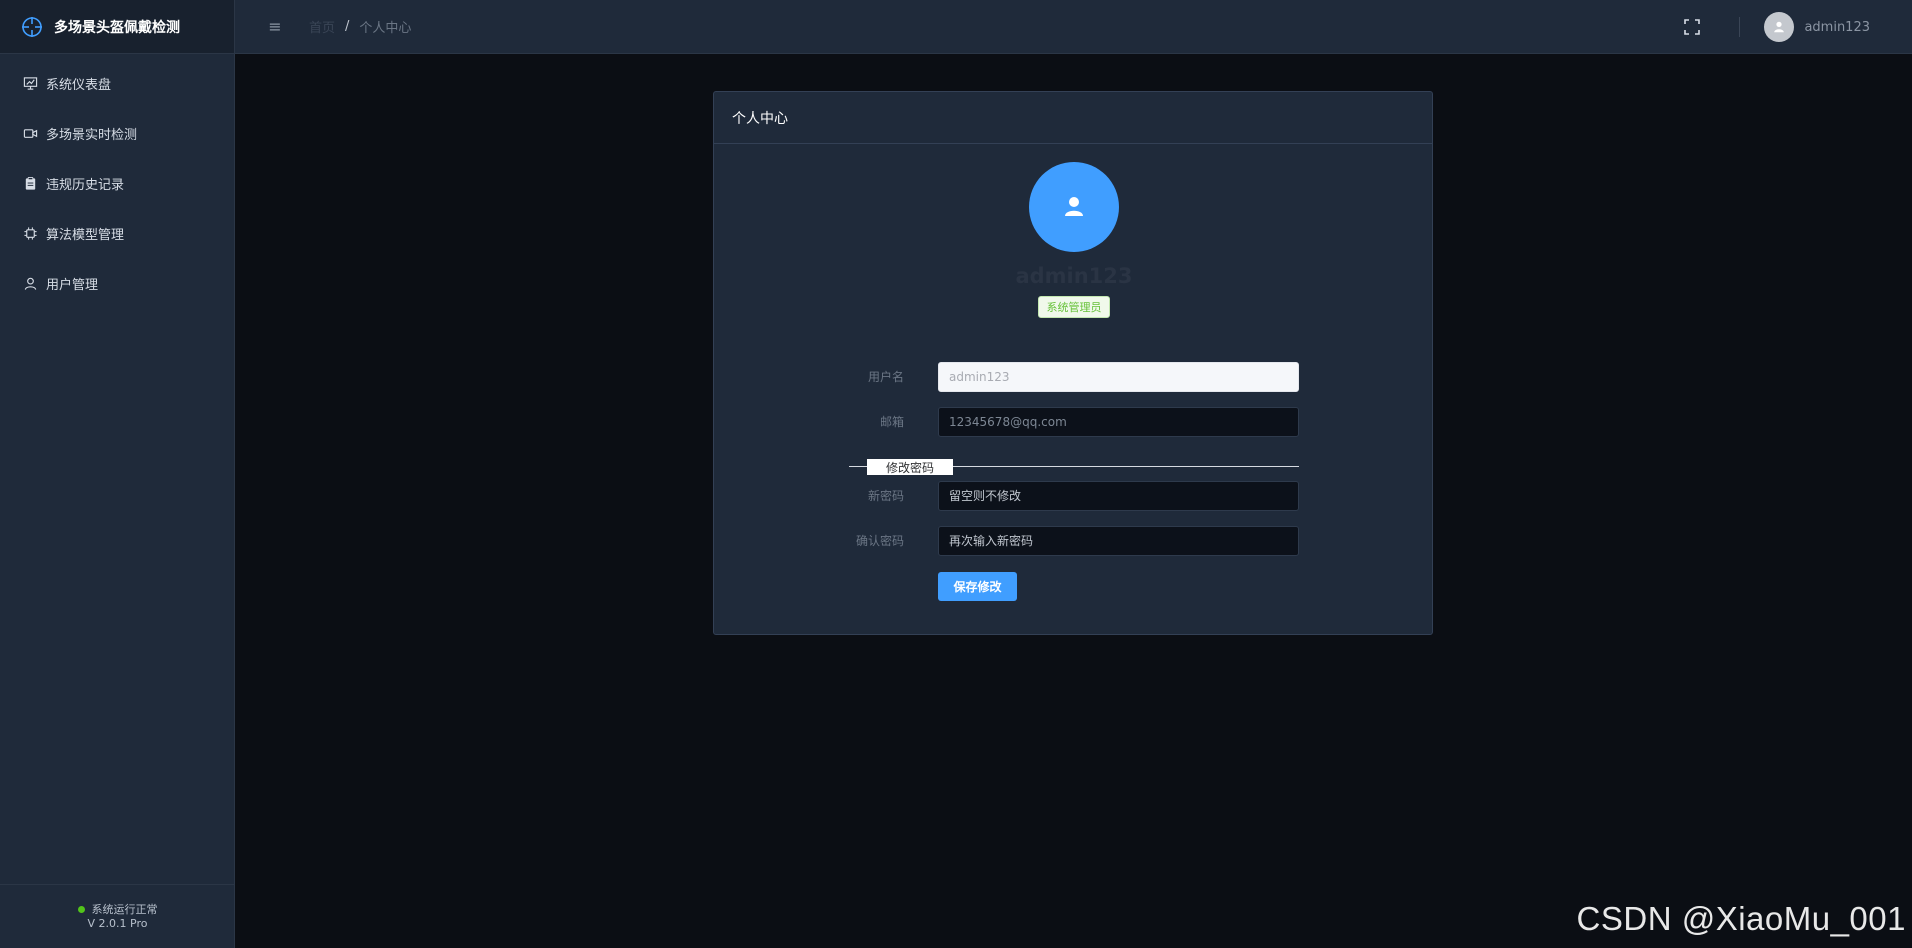  What do you see at coordinates (1740, 27) in the screenshot?
I see `header-divider` at bounding box center [1740, 27].